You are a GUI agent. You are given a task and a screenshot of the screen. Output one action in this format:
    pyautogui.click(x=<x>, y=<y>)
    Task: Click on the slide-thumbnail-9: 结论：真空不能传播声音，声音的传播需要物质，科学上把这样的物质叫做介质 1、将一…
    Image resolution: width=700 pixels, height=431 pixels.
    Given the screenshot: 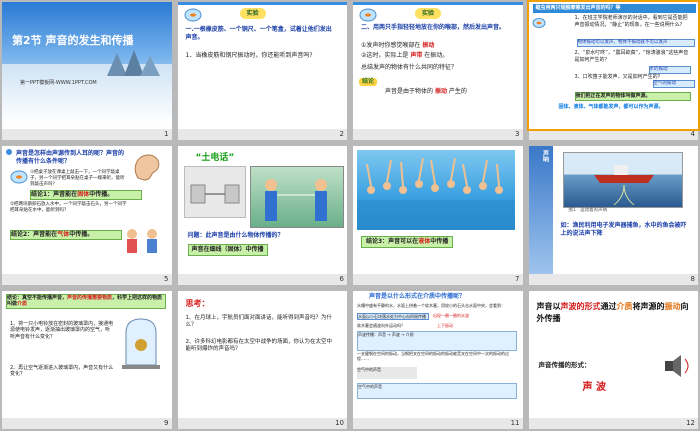 What is the action you would take?
    pyautogui.click(x=87, y=359)
    